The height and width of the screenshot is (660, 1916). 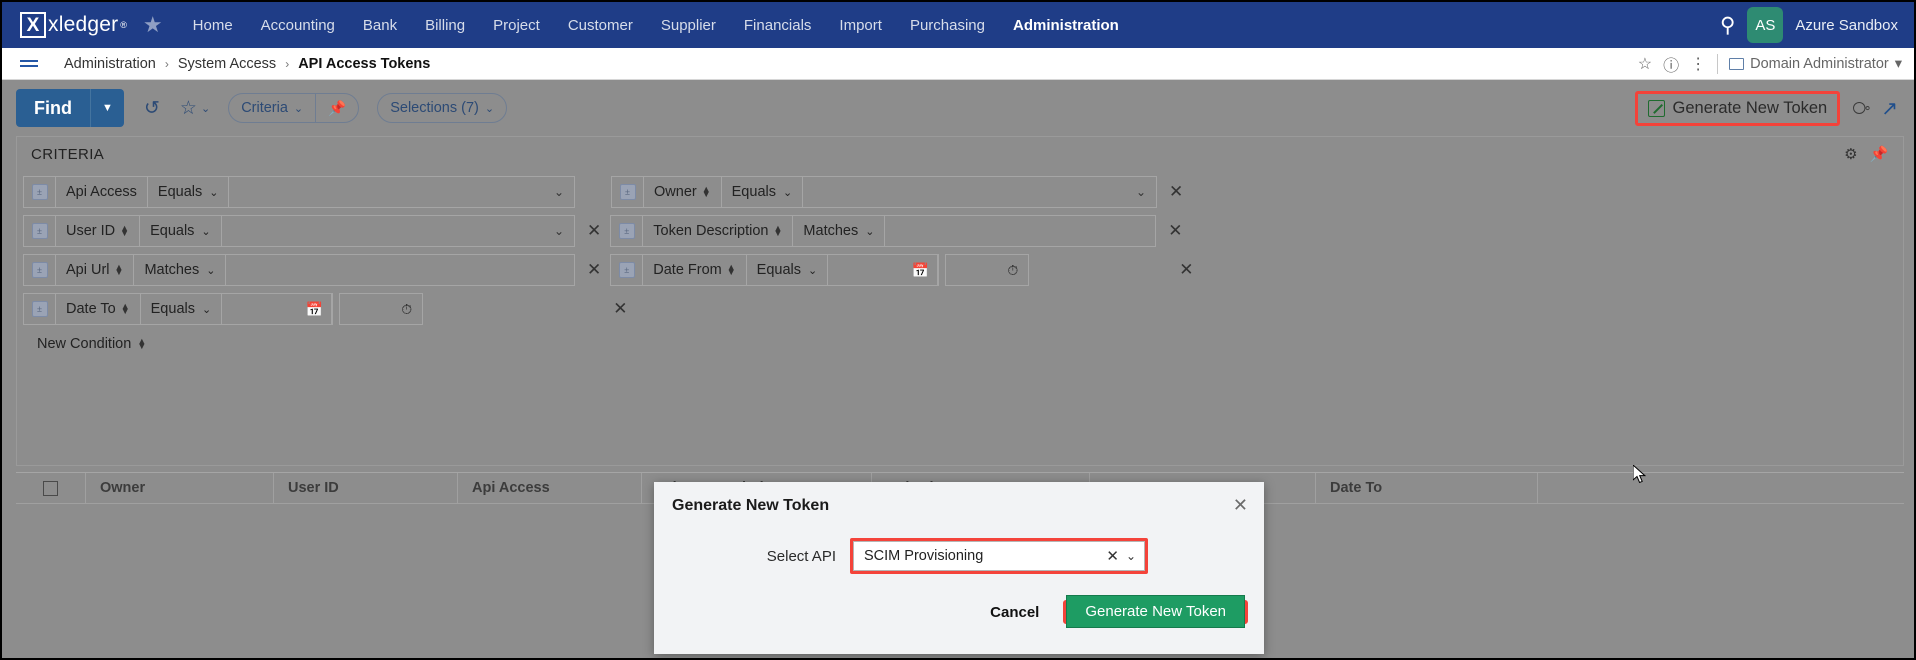 I want to click on select-api-highlight: SCIM Provisioning ✕ ⌄, so click(x=999, y=556).